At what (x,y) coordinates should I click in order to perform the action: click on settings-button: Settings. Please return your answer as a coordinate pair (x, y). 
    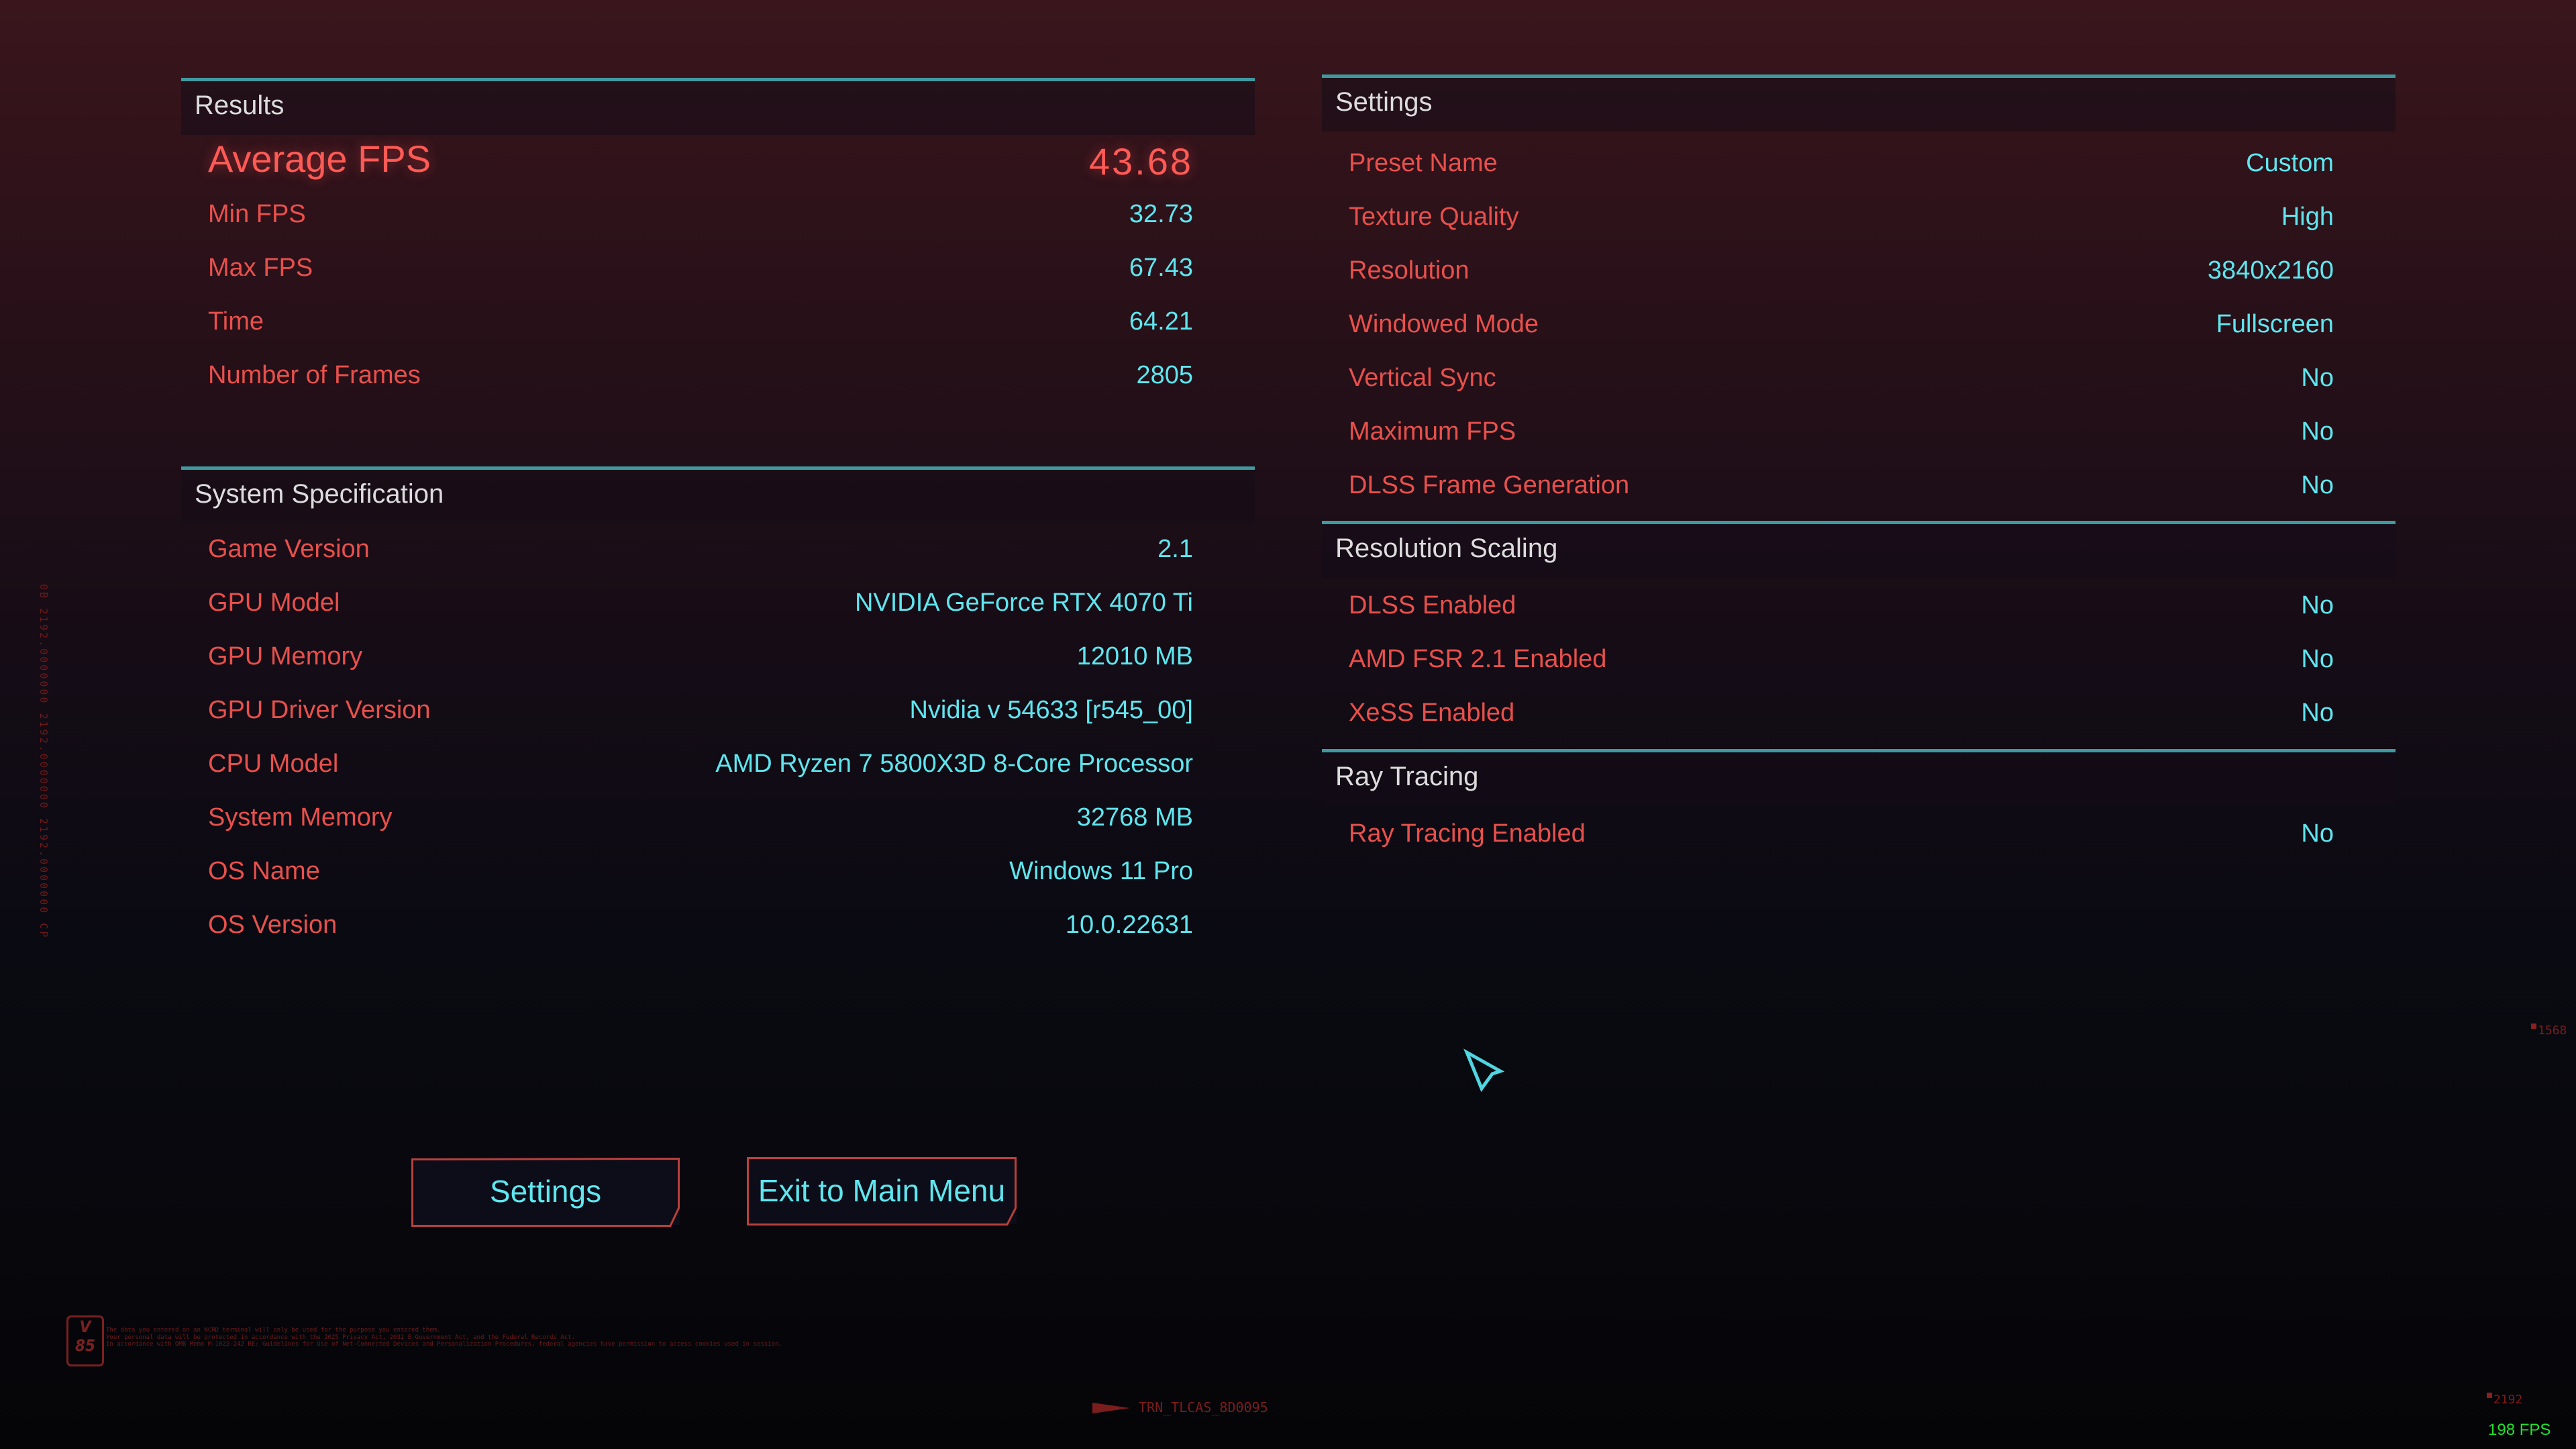
    Looking at the image, I should click on (545, 1192).